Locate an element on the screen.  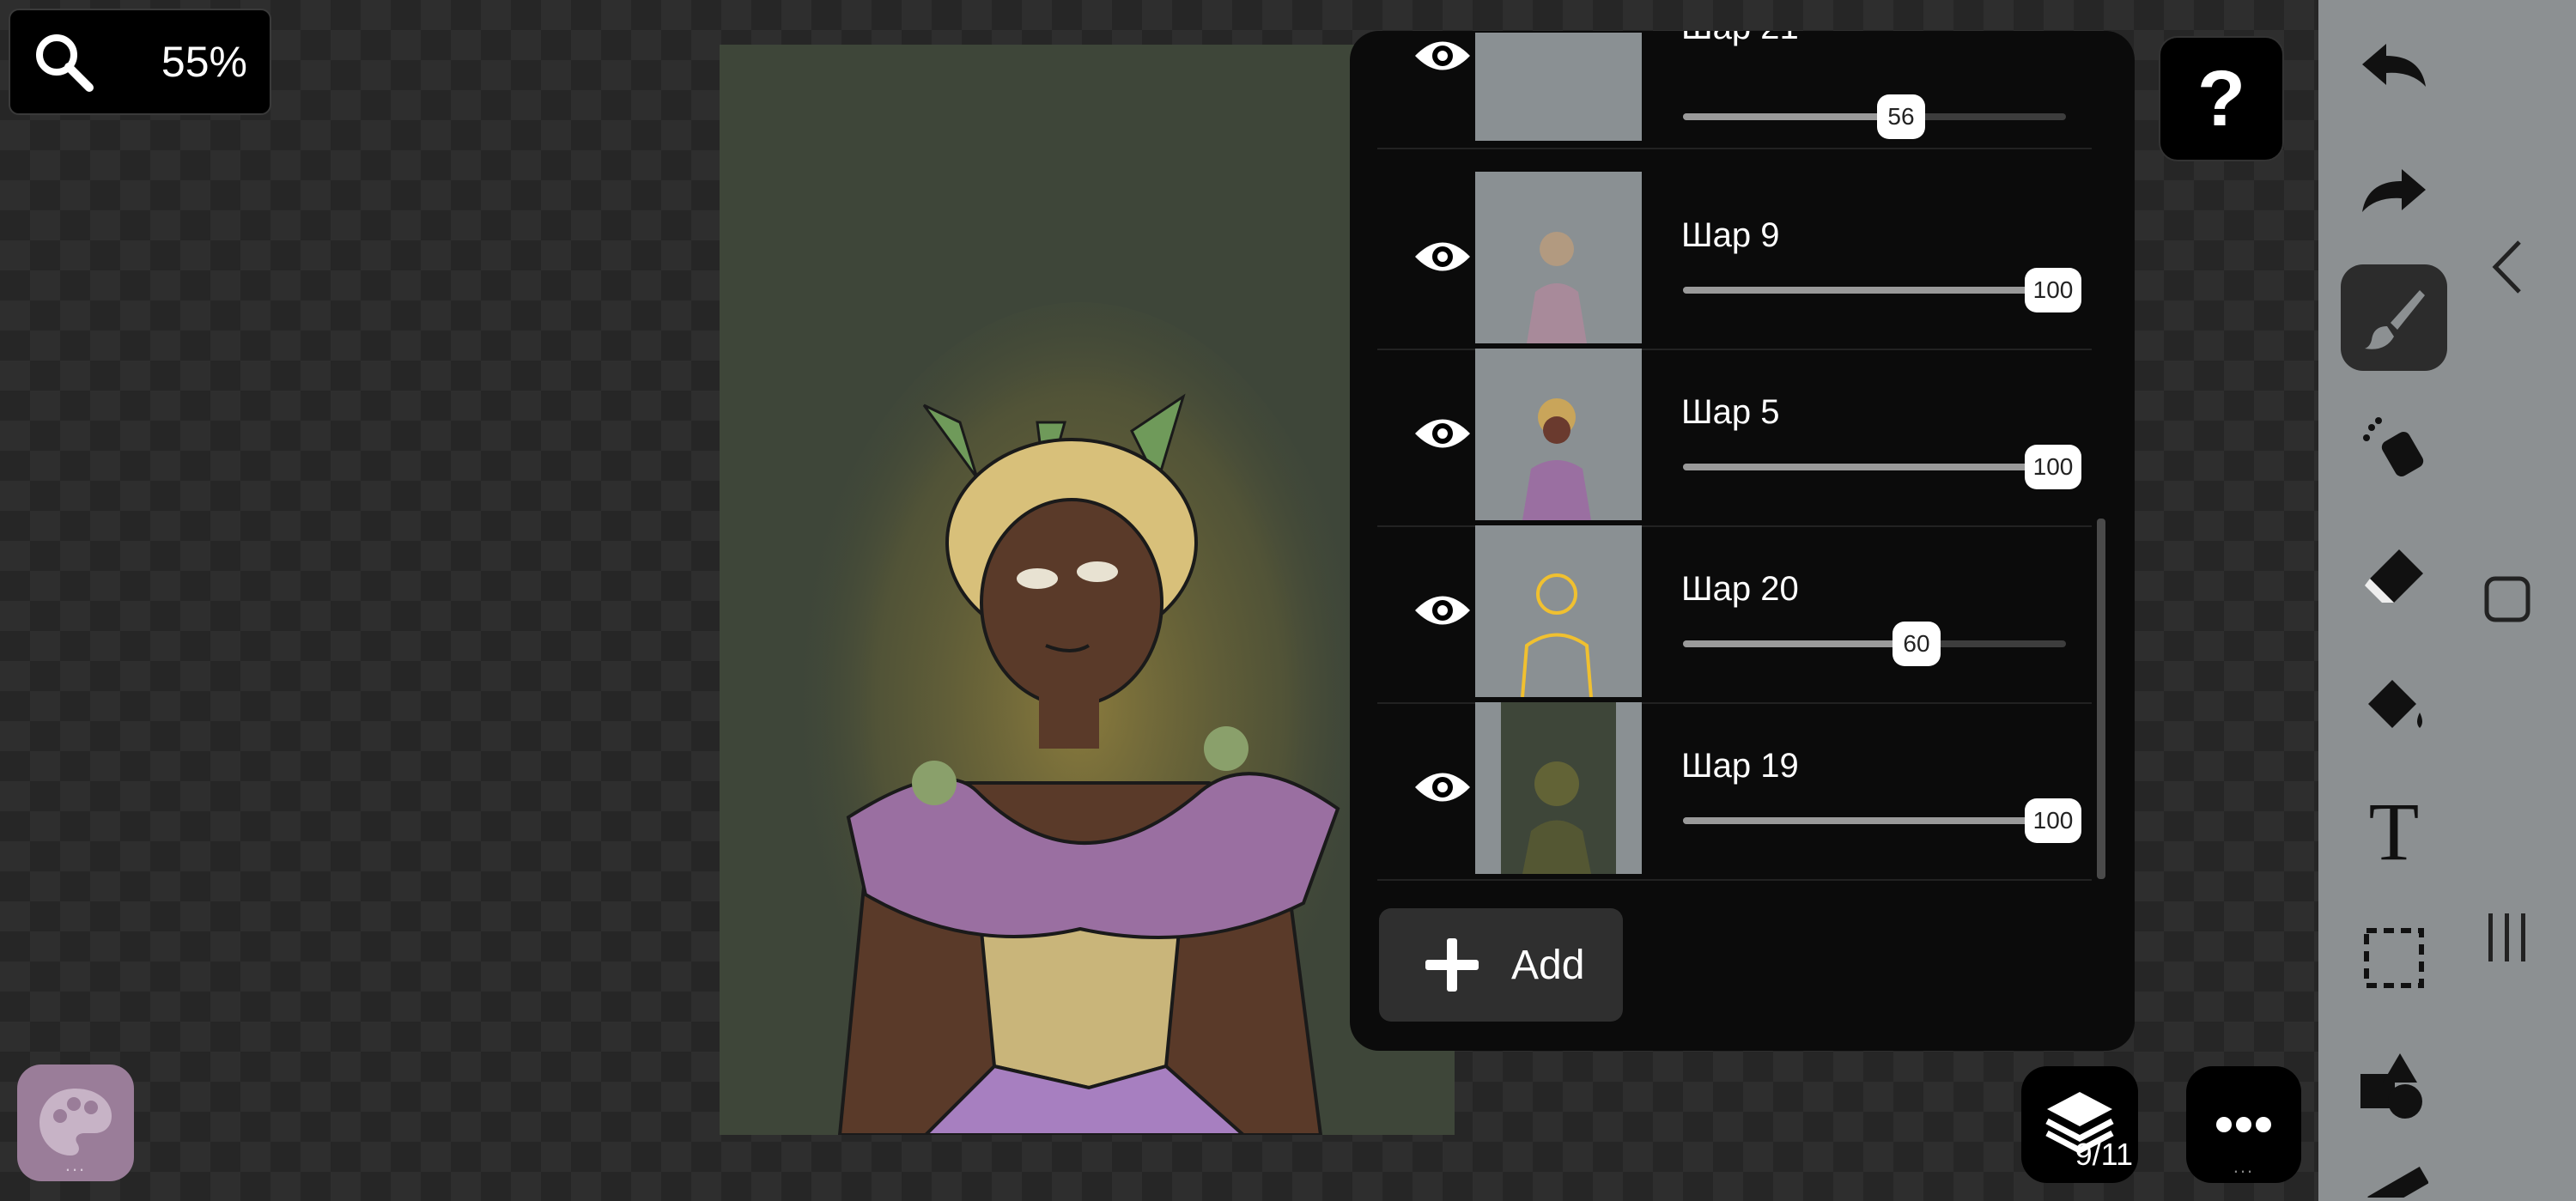
selection-icon is located at coordinates (2394, 958).